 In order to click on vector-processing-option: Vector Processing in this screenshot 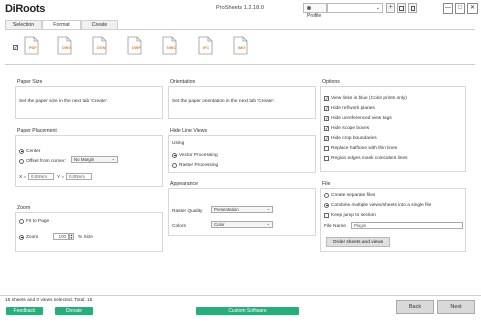, I will do `click(195, 155)`.